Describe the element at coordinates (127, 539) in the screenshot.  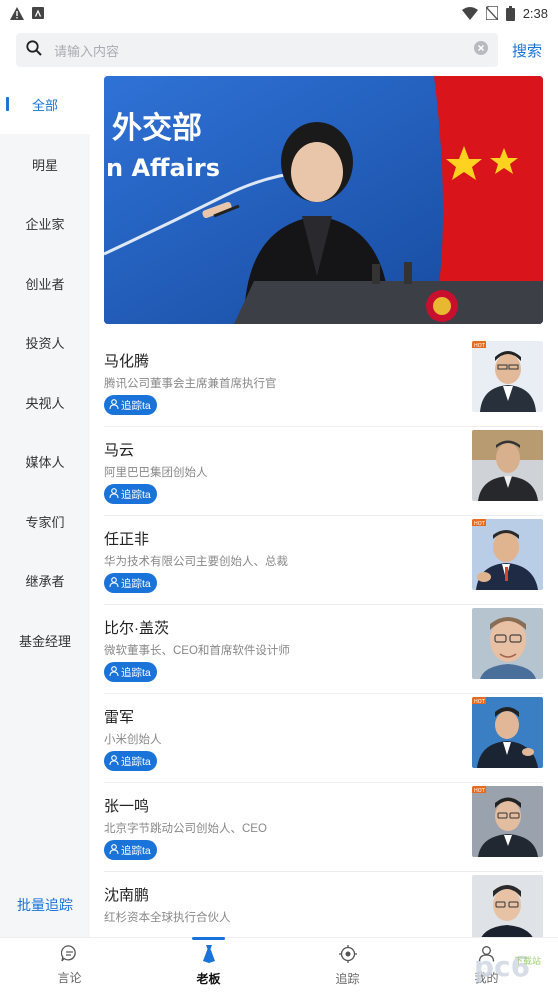
I see `person-name: 任正非` at that location.